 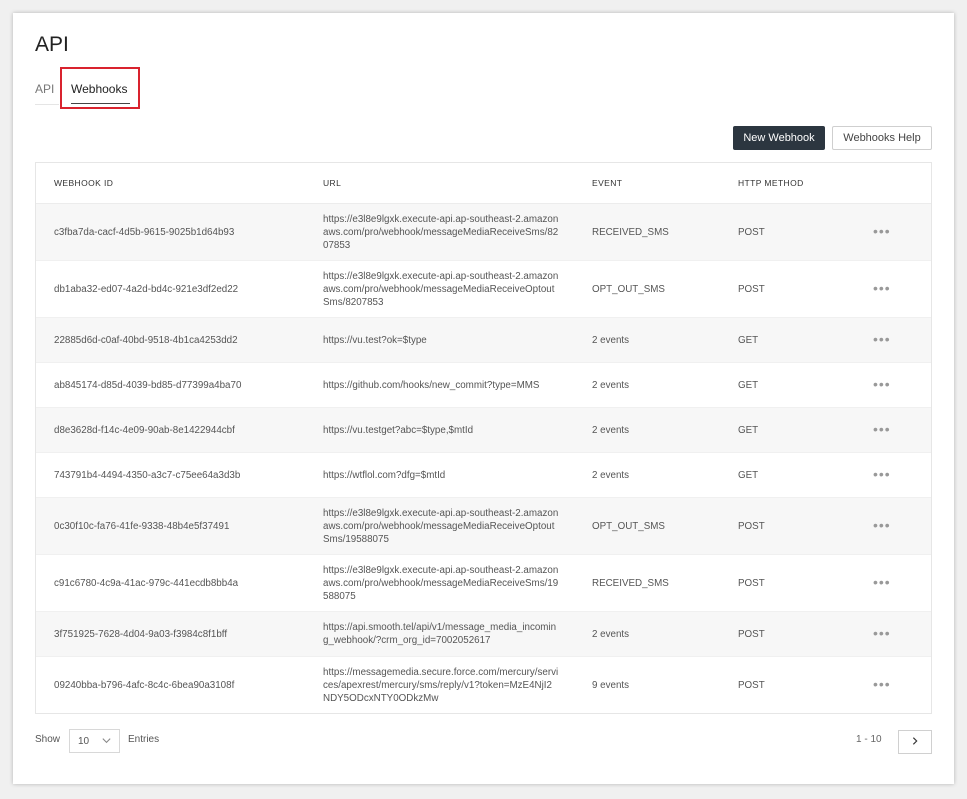 I want to click on tab-divider, so click(x=47, y=104).